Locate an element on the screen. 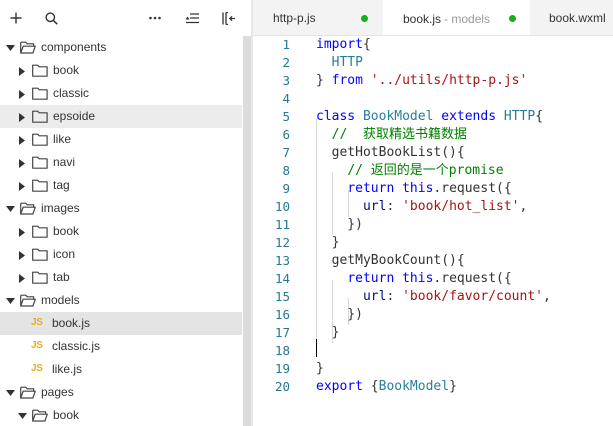 Image resolution: width=613 pixels, height=426 pixels. search-icon is located at coordinates (51, 18).